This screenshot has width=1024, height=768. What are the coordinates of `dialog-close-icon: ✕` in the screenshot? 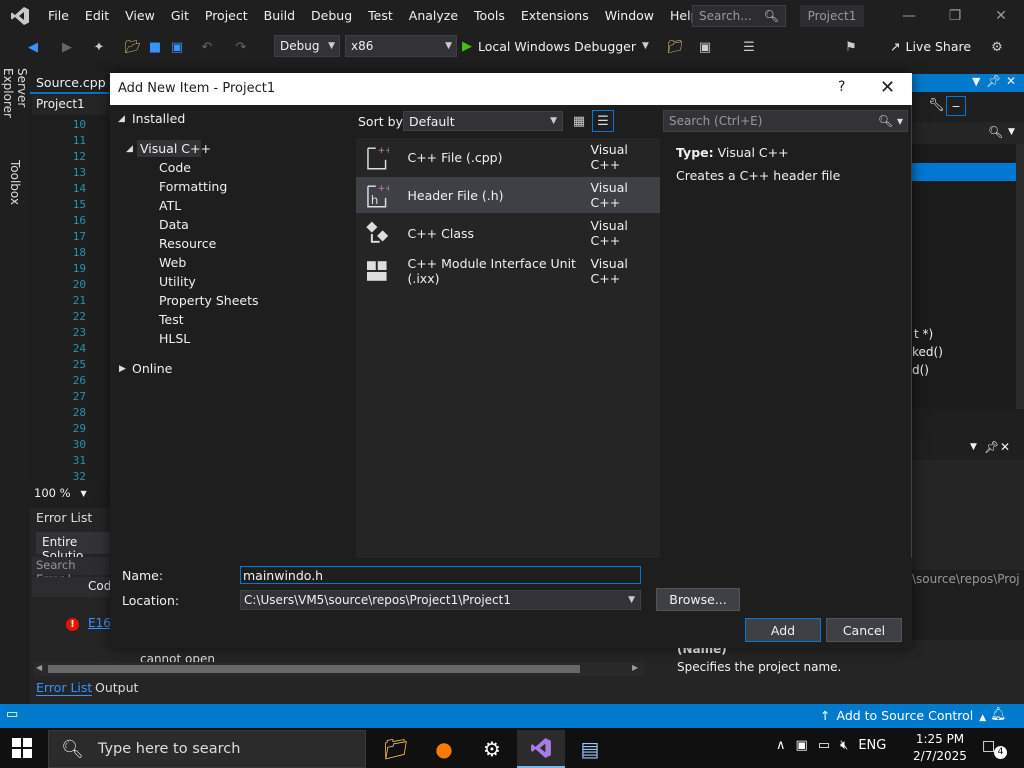 It's located at (887, 87).